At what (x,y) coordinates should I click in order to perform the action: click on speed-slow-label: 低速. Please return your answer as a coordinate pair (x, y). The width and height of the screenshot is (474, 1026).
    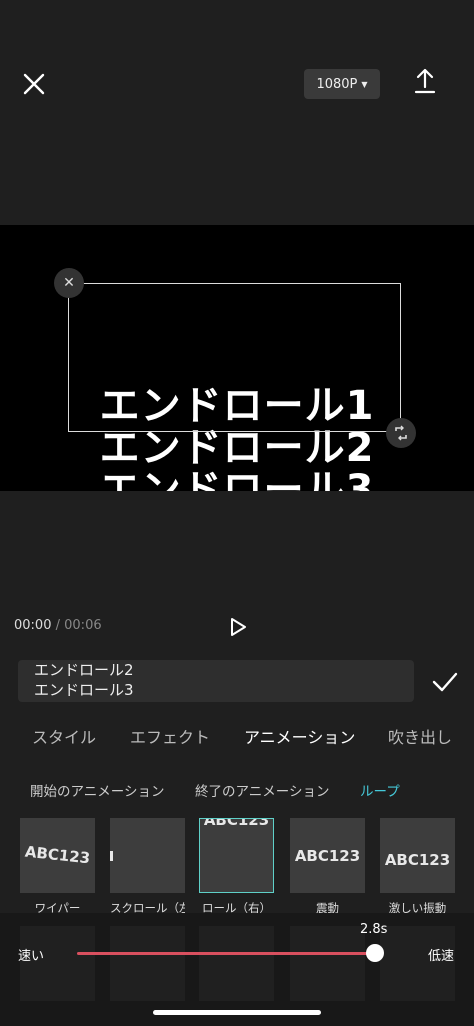
    Looking at the image, I should click on (441, 956).